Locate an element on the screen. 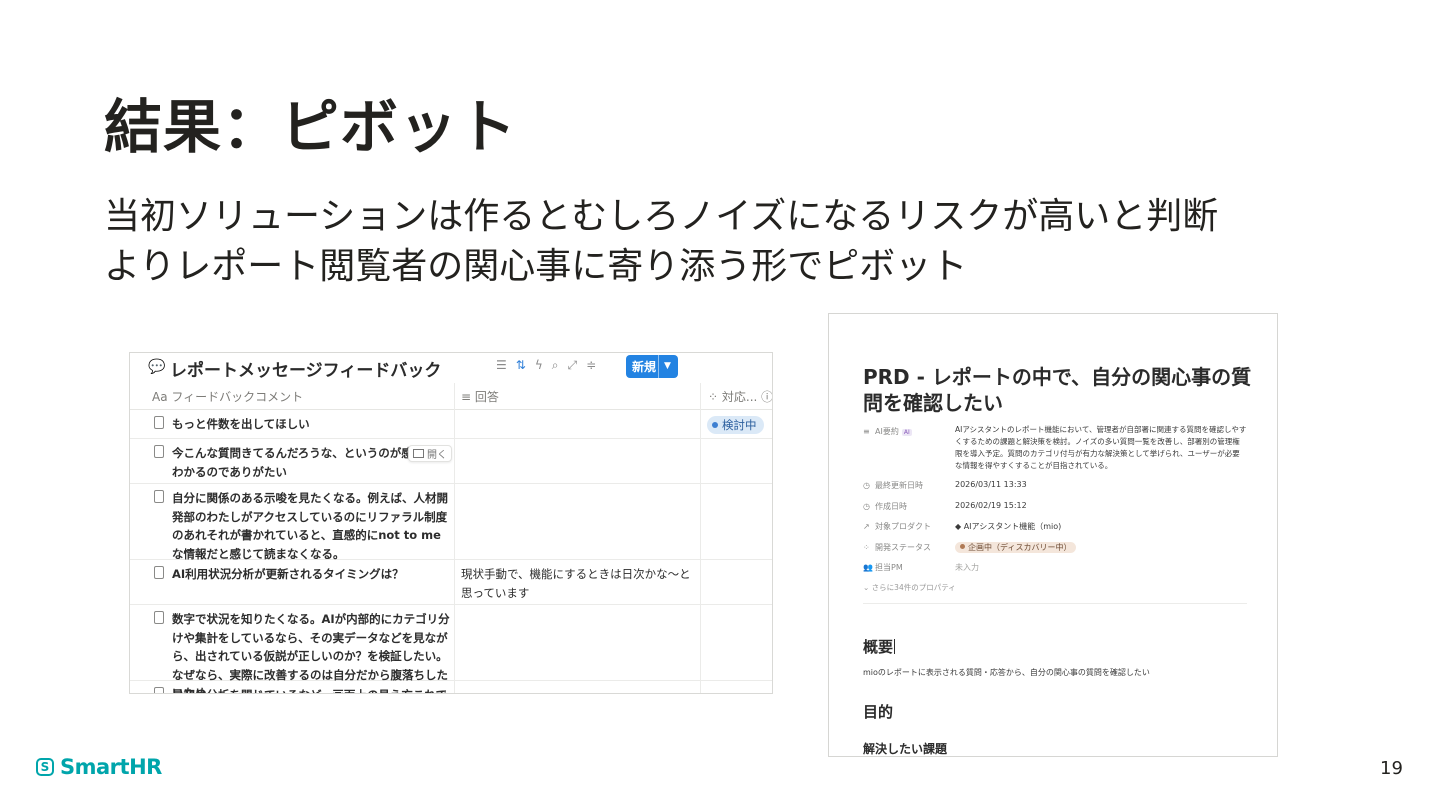 Image resolution: width=1440 pixels, height=810 pixels. body-line: よりレポート閲覧者の関心事に寄り添う形でピボット is located at coordinates (536, 266).